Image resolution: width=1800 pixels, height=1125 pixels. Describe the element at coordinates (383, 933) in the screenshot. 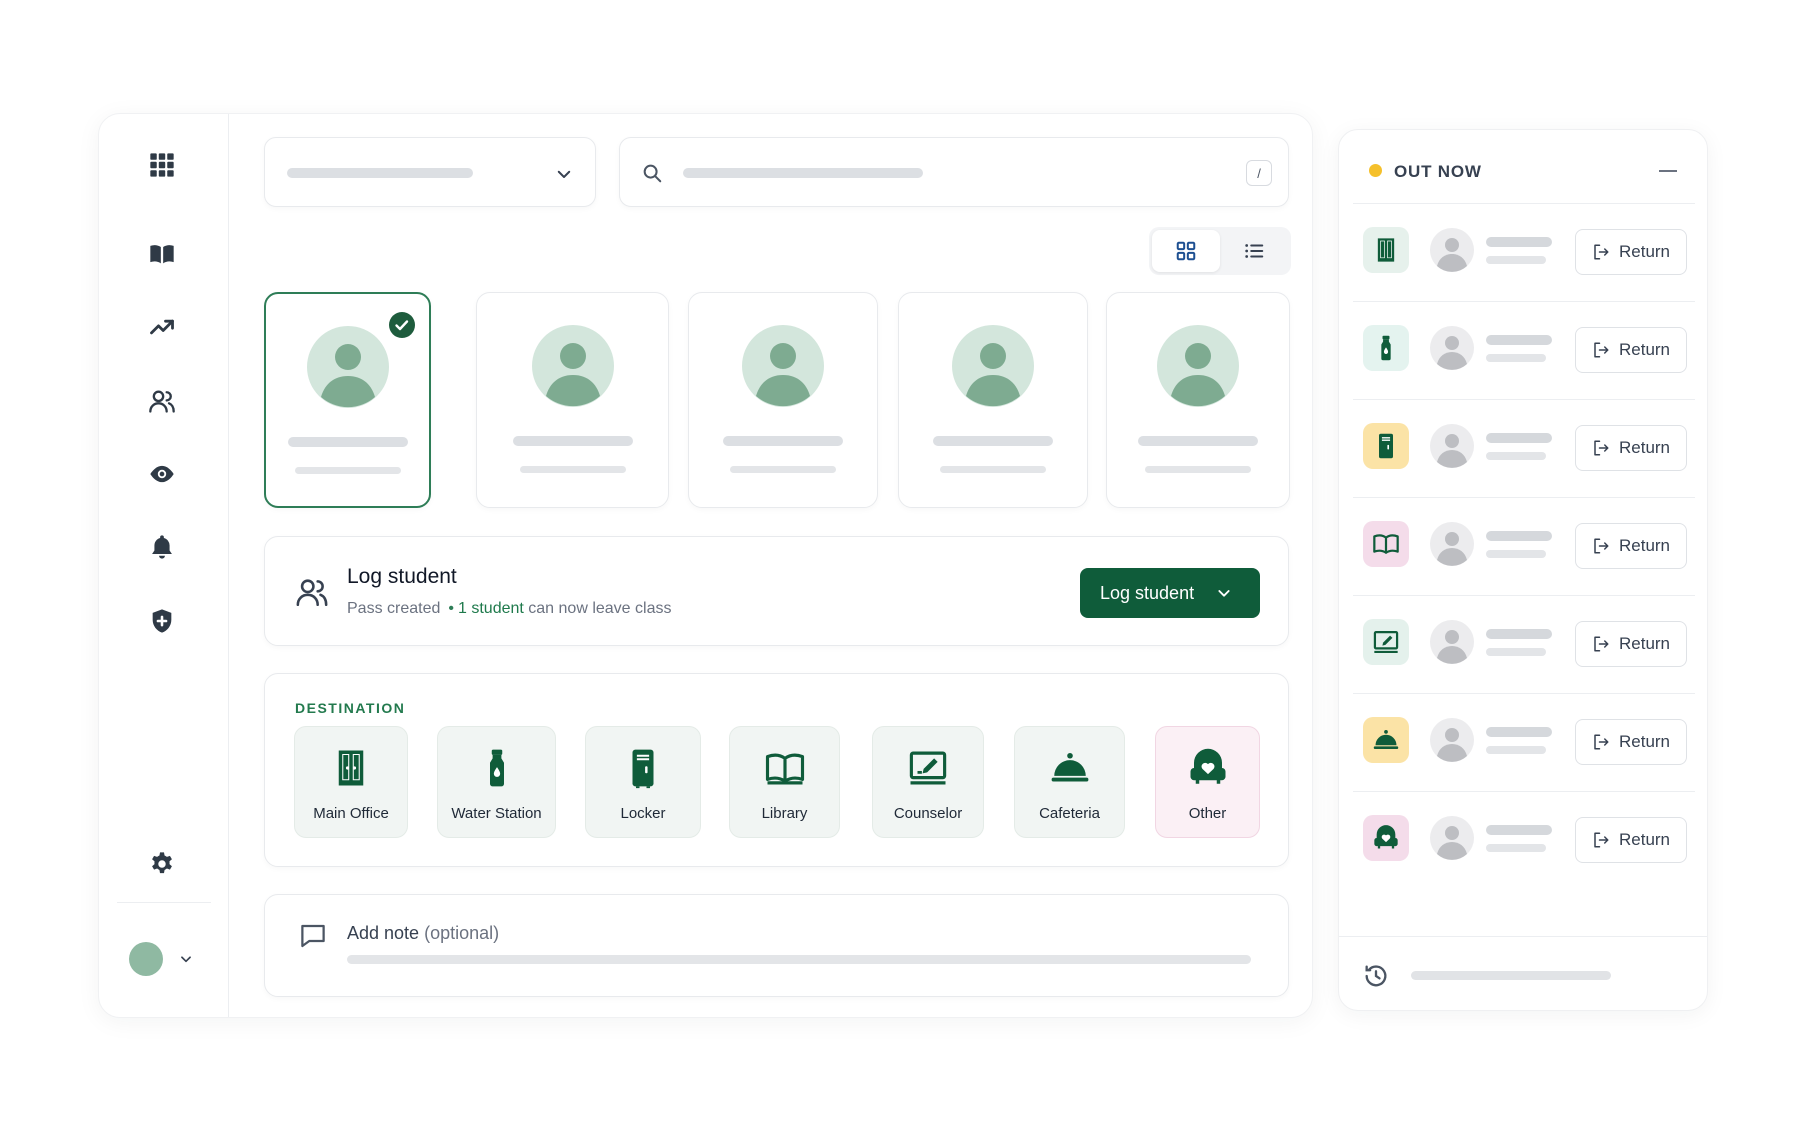

I see `add-note-text: Add note` at that location.